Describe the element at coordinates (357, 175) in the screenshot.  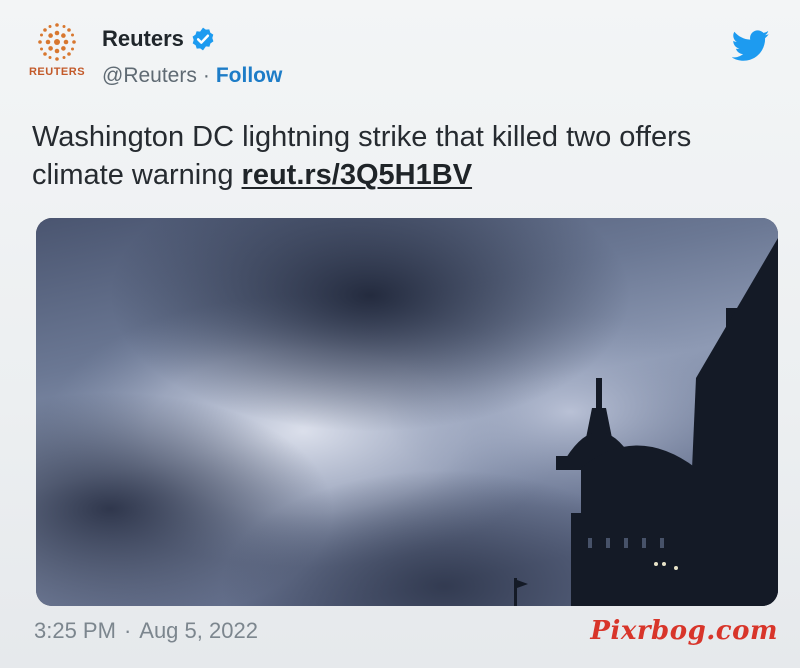
I see `tweet-link: reut.rs/3Q5H1BV` at that location.